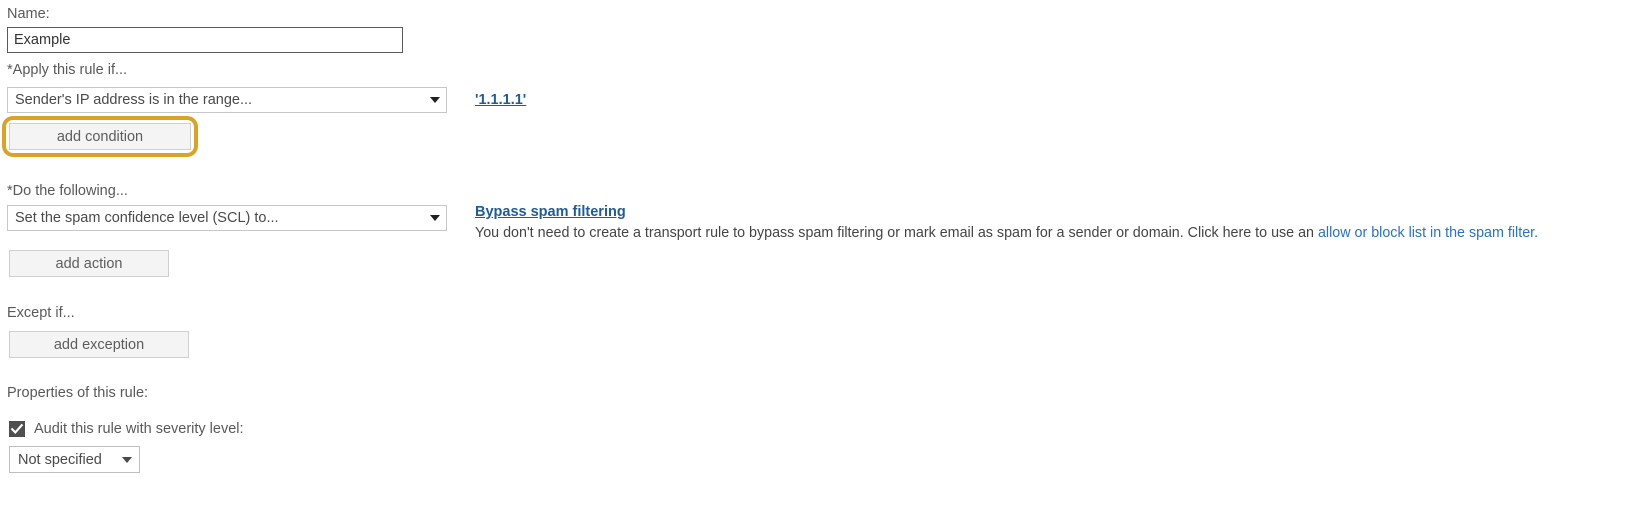  I want to click on severity-level-value: Not specified, so click(60, 459).